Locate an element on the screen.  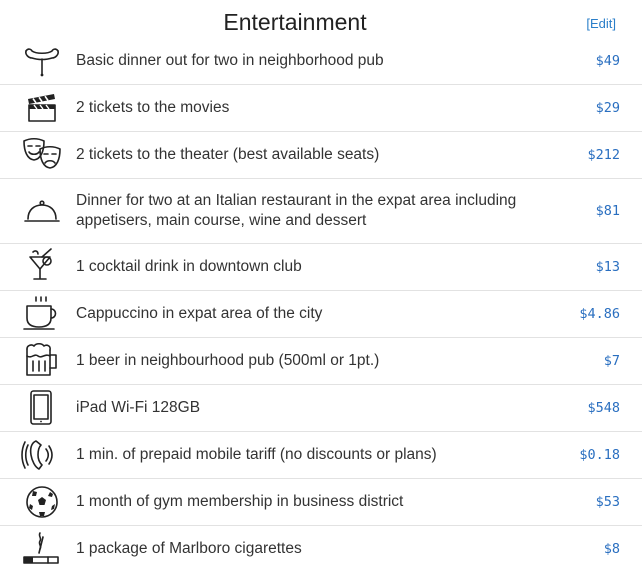
phone-icon is located at coordinates (42, 455).